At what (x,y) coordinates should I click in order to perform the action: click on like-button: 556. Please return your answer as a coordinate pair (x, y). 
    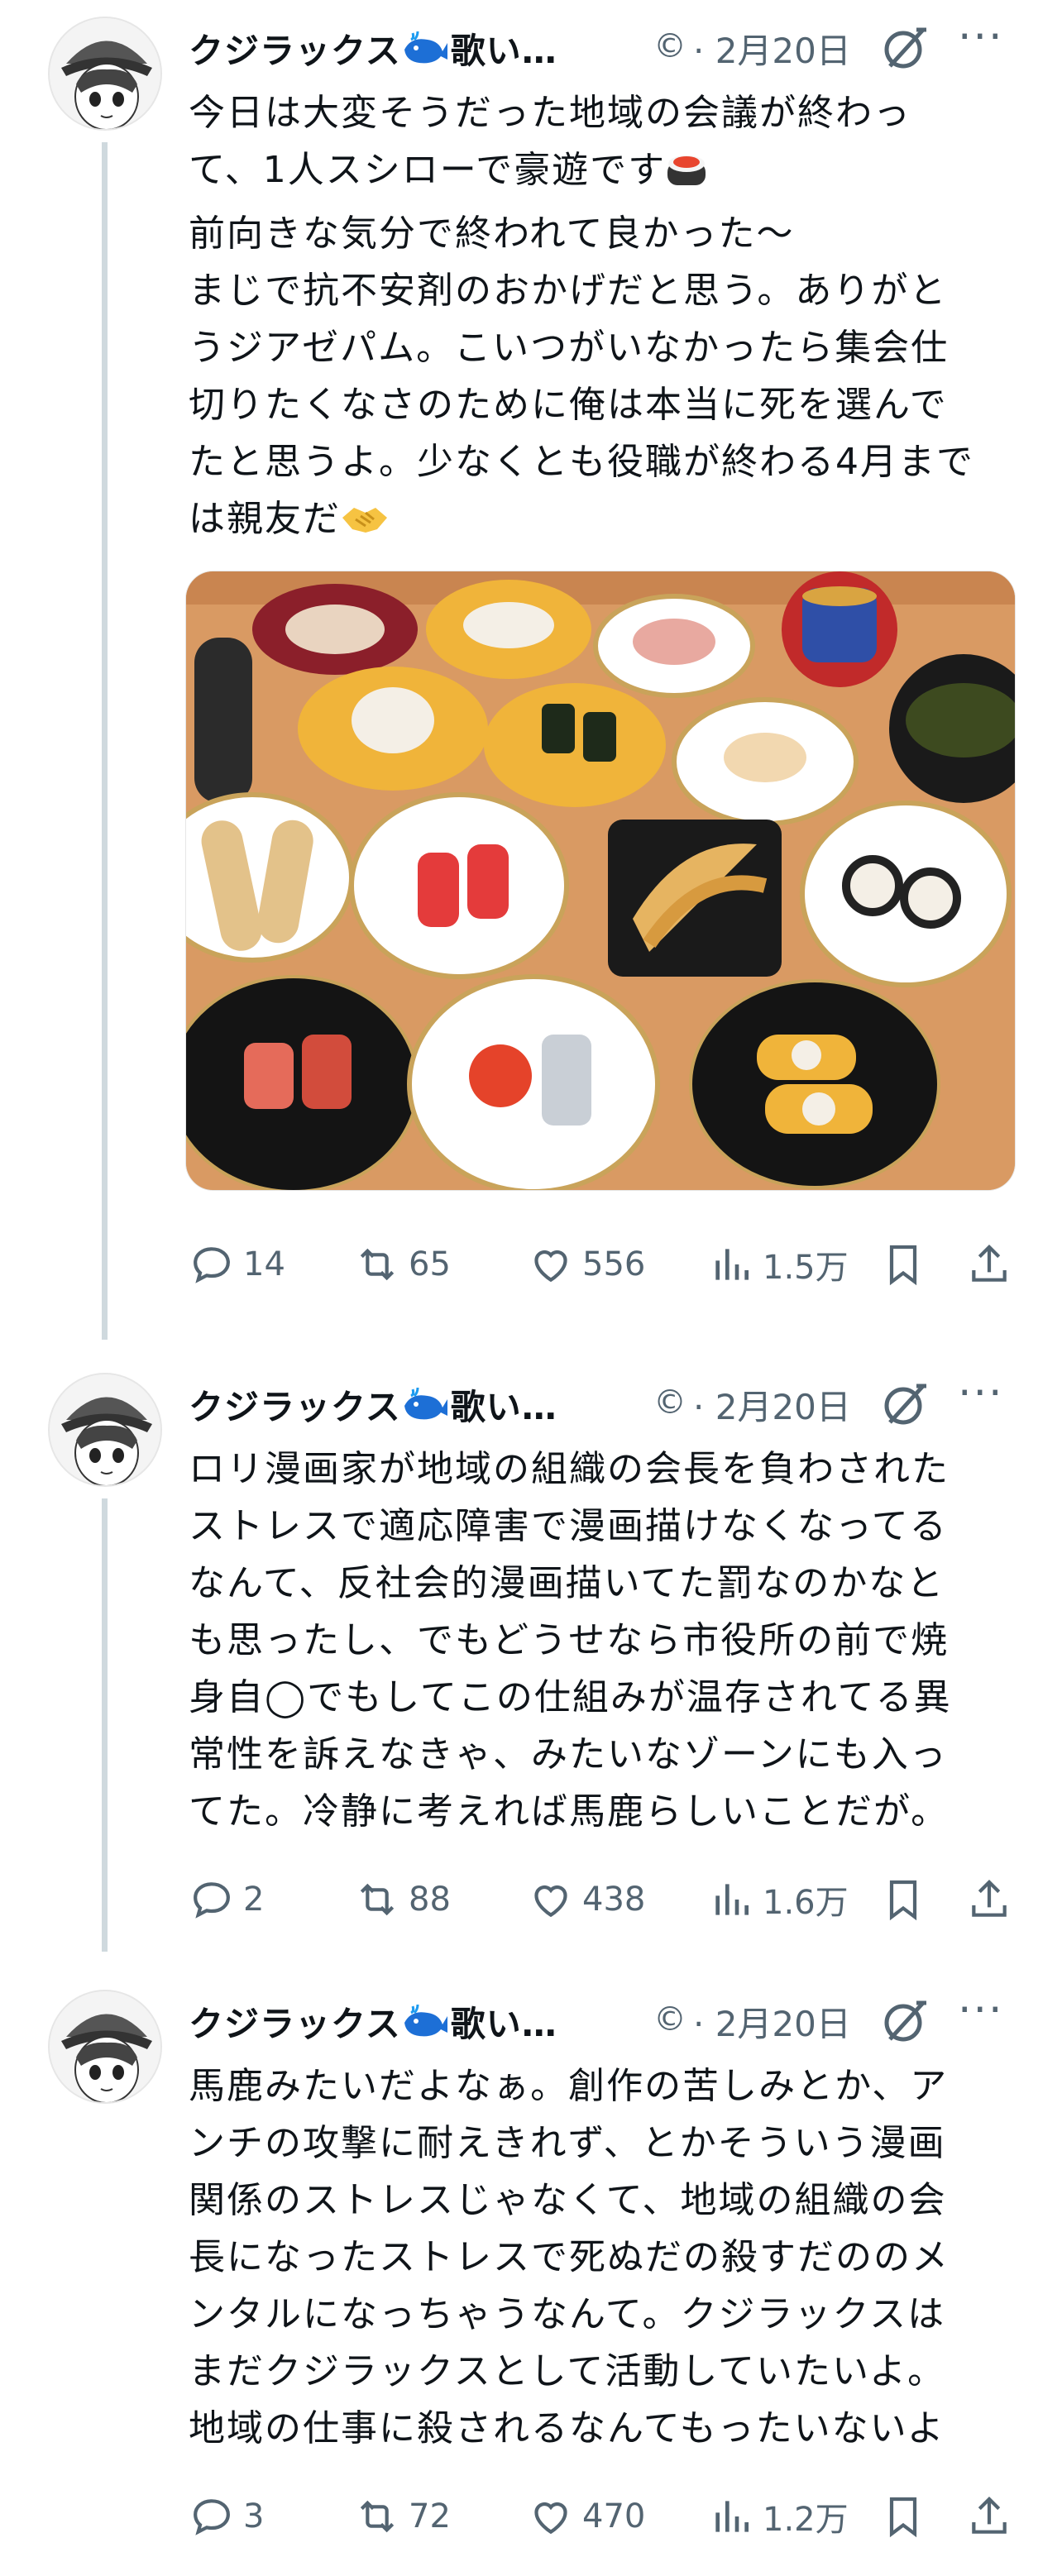
    Looking at the image, I should click on (586, 1264).